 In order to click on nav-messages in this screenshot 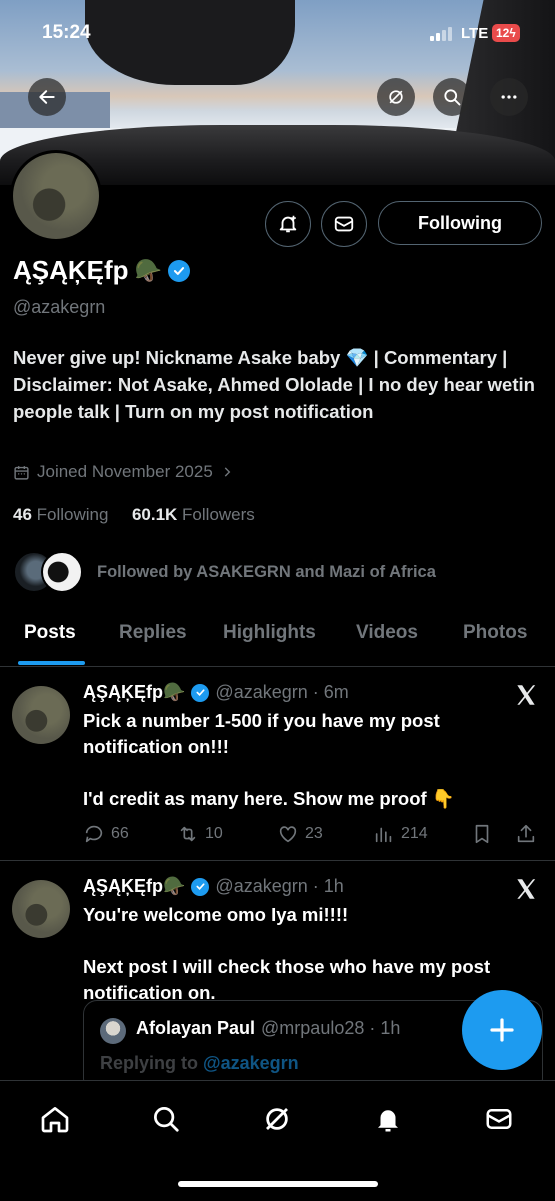, I will do `click(499, 1119)`.